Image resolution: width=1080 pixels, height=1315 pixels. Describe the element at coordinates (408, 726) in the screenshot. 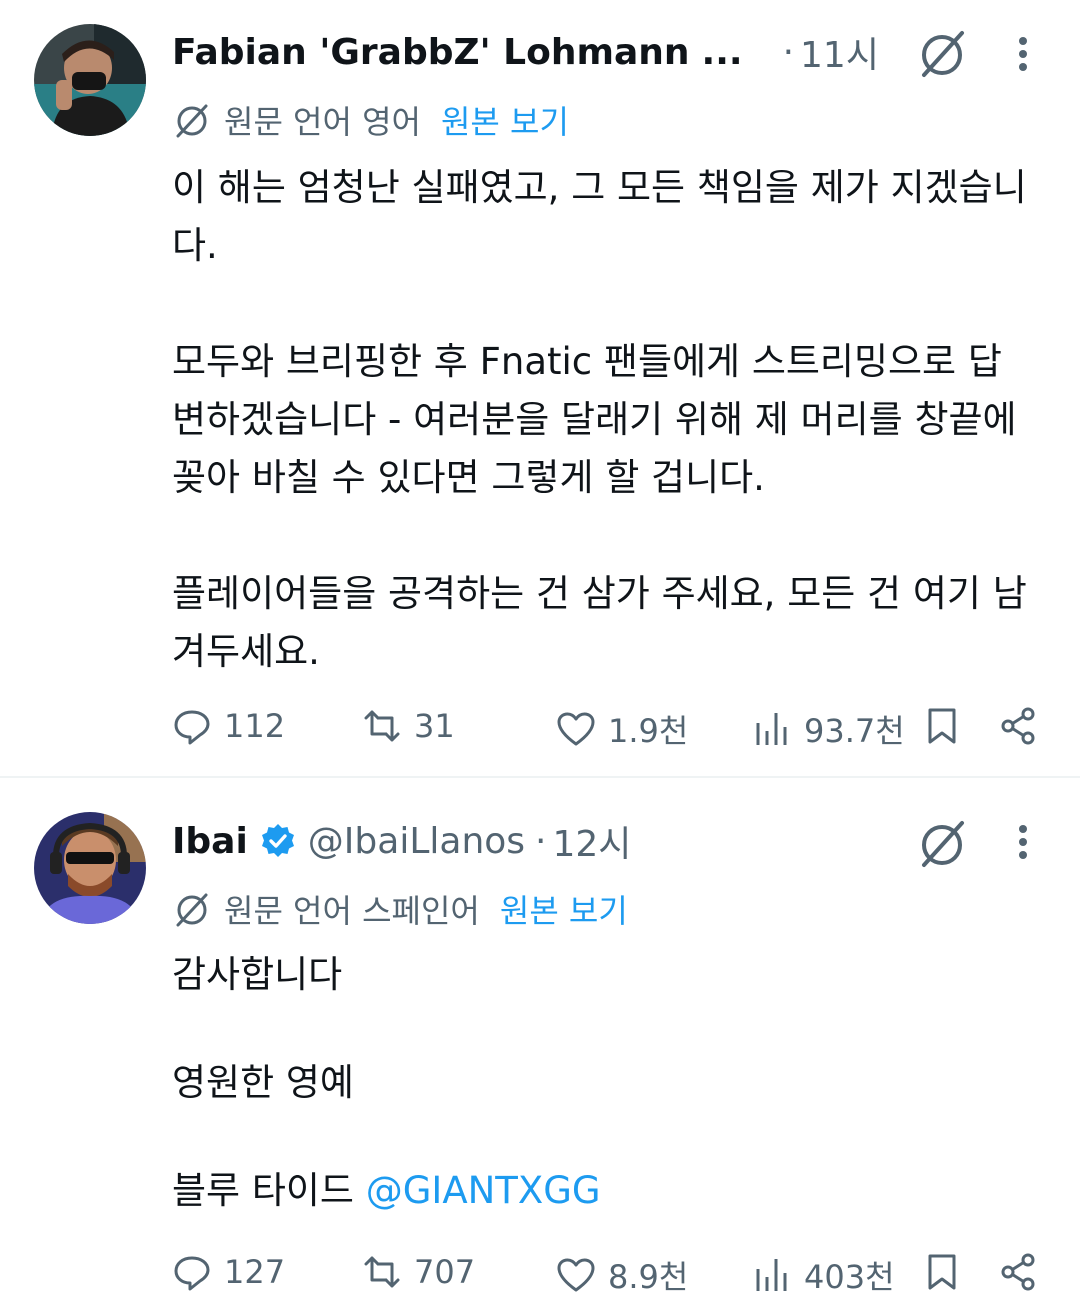

I see `repost-button: 31` at that location.